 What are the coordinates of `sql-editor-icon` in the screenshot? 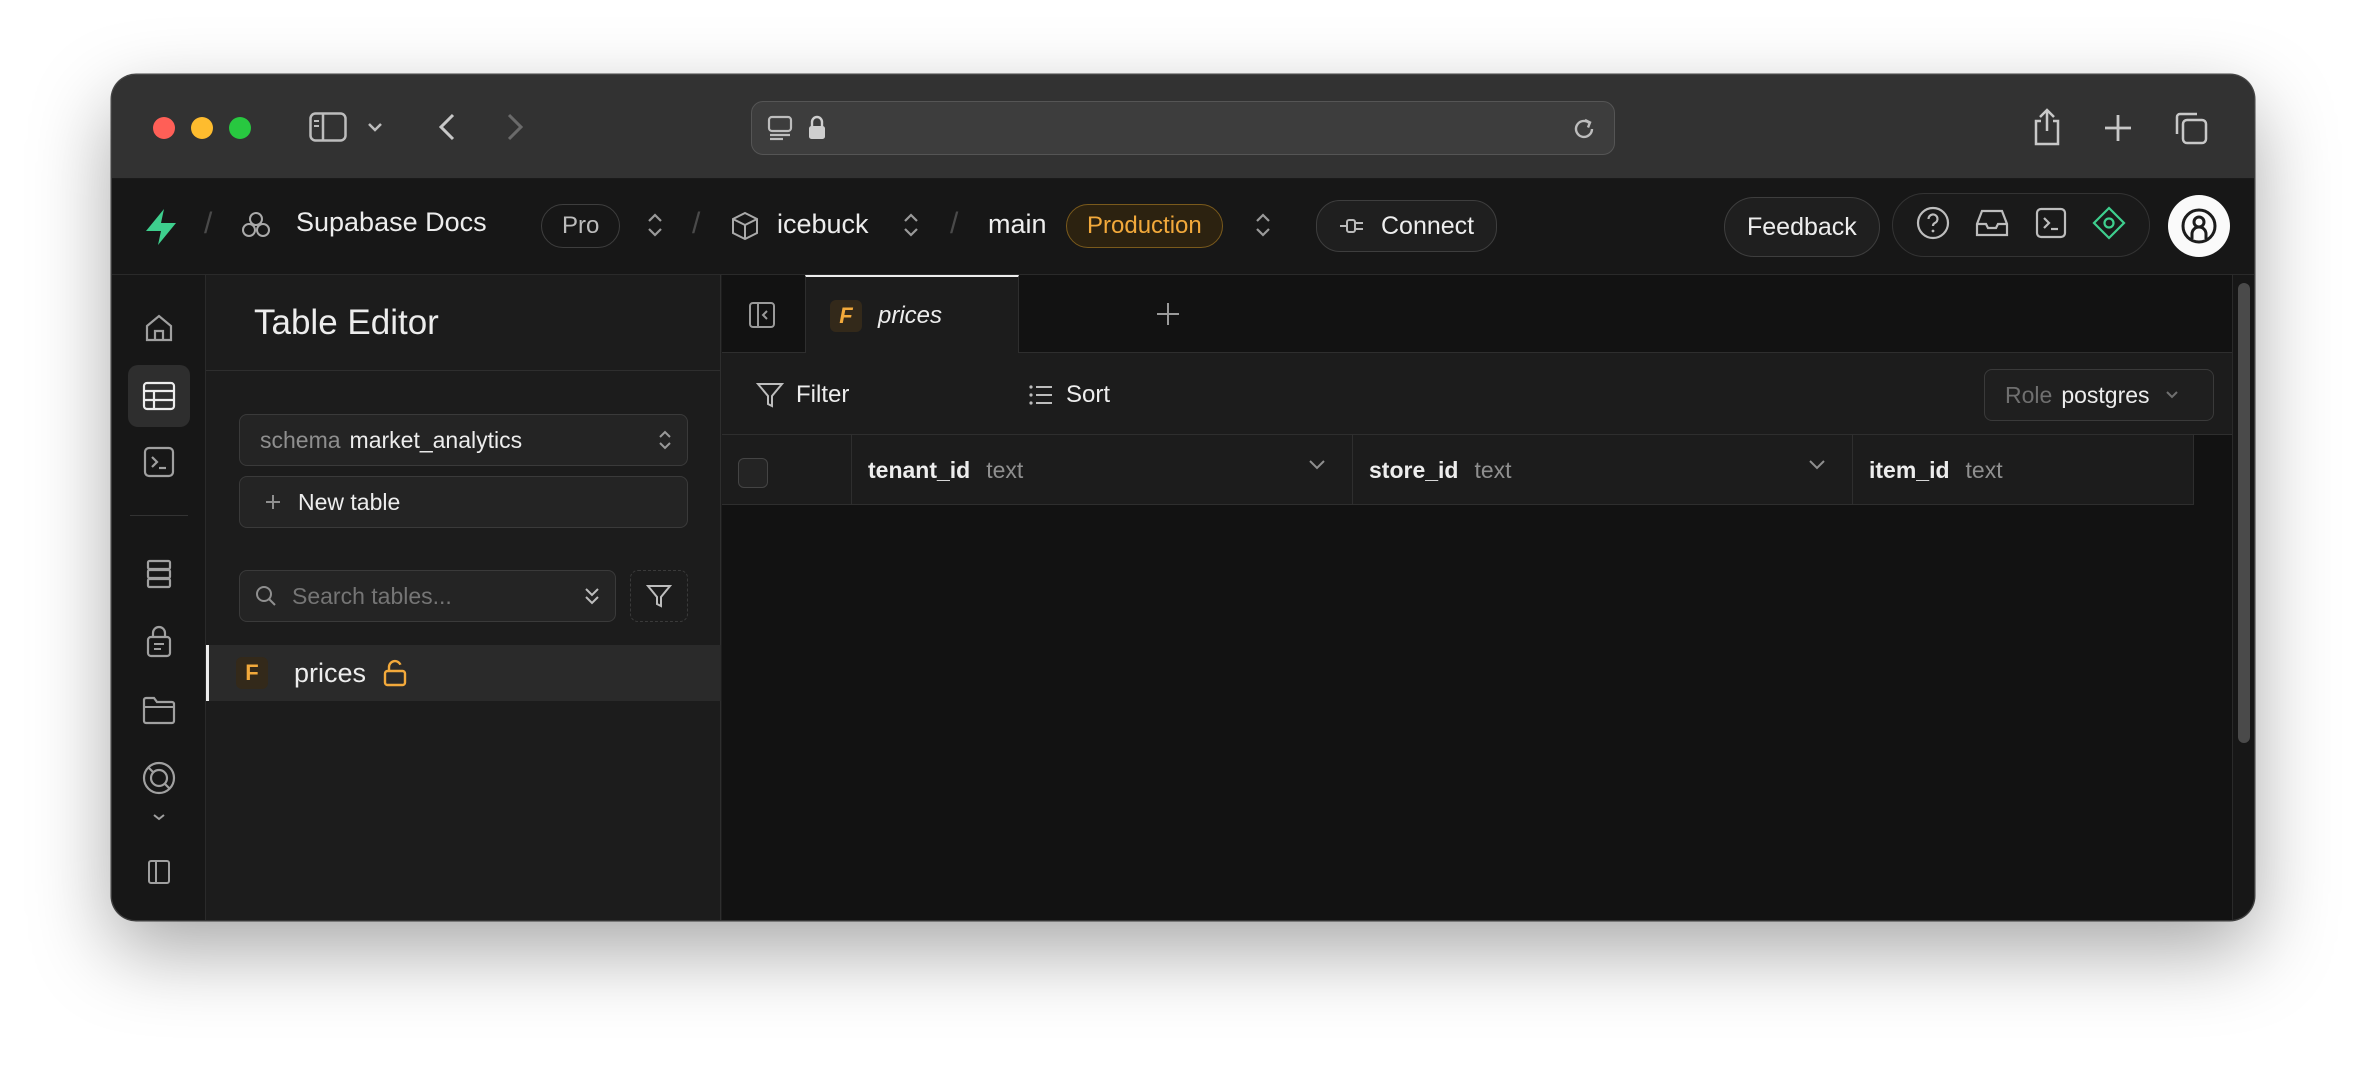 It's located at (159, 462).